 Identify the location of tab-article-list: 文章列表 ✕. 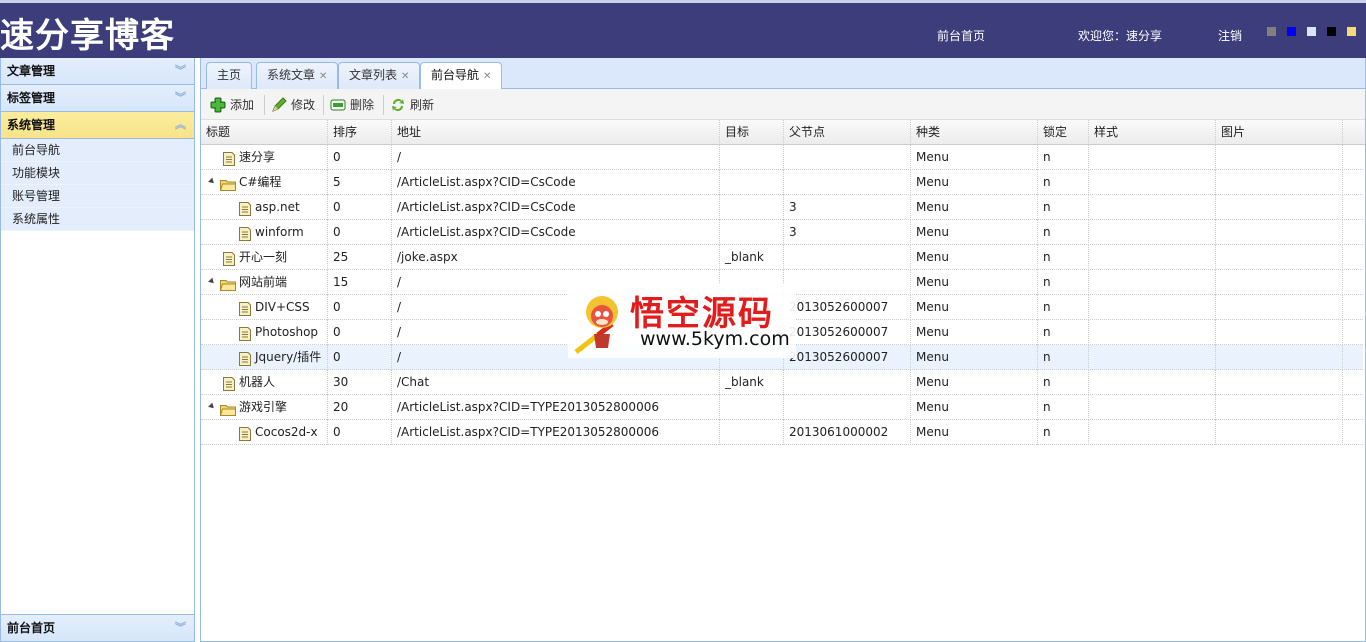
(379, 75).